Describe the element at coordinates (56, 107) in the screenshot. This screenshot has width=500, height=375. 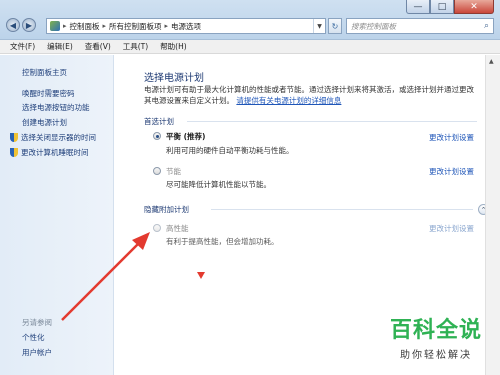
I see `sidebar-item-power-button: 选择电源按钮的功能` at that location.